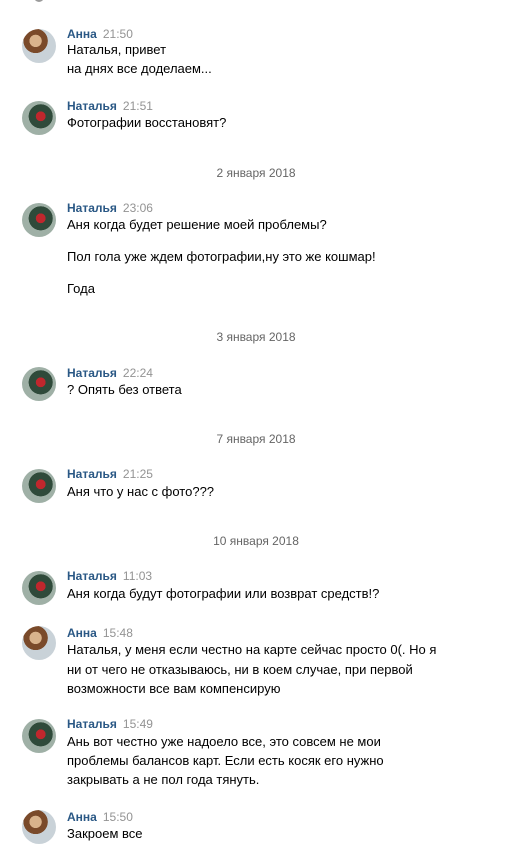 This screenshot has height=844, width=512. I want to click on date-separator: 10 января 2018, so click(256, 541).